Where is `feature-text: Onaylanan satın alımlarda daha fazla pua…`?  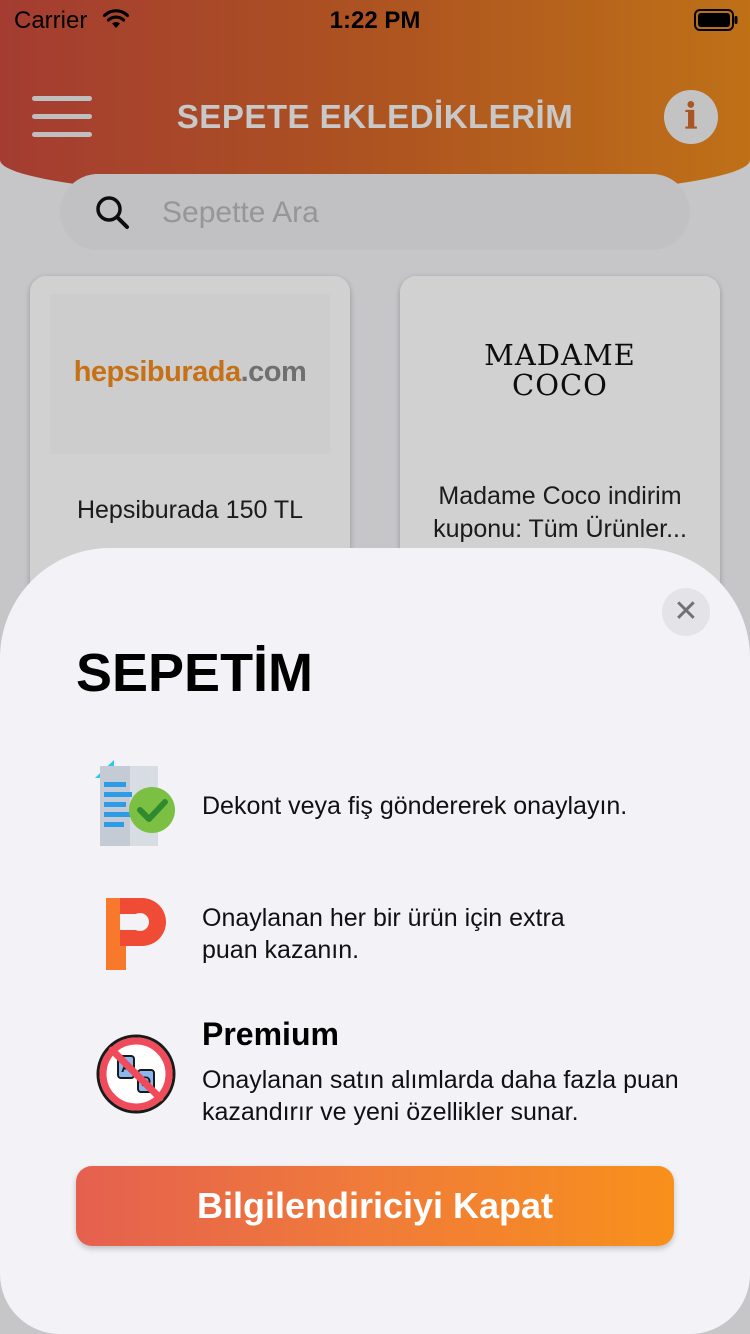
feature-text: Onaylanan satın alımlarda daha fazla pua… is located at coordinates (440, 1096).